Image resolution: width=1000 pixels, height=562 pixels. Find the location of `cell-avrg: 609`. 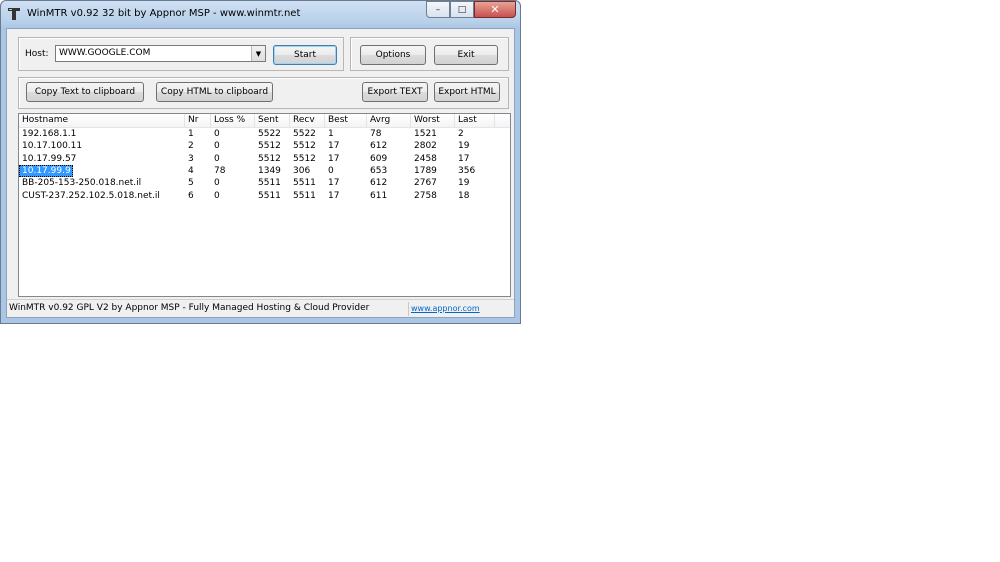

cell-avrg: 609 is located at coordinates (379, 158).